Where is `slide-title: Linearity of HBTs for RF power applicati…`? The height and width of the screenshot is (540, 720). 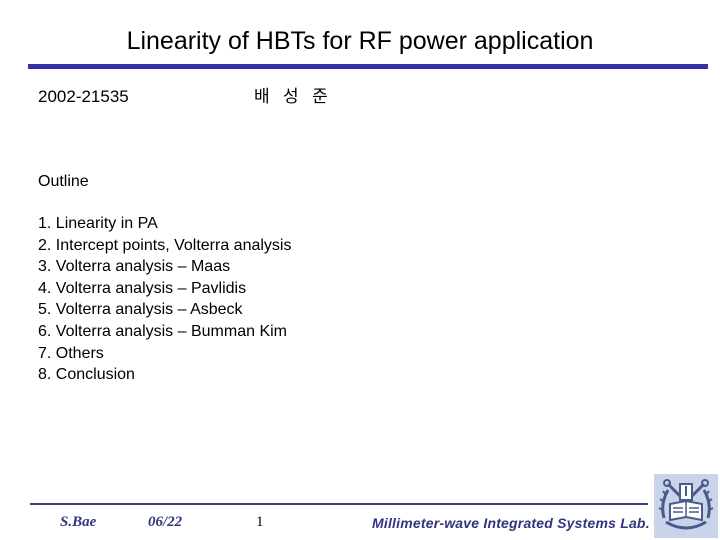
slide-title: Linearity of HBTs for RF power applicati… is located at coordinates (360, 41).